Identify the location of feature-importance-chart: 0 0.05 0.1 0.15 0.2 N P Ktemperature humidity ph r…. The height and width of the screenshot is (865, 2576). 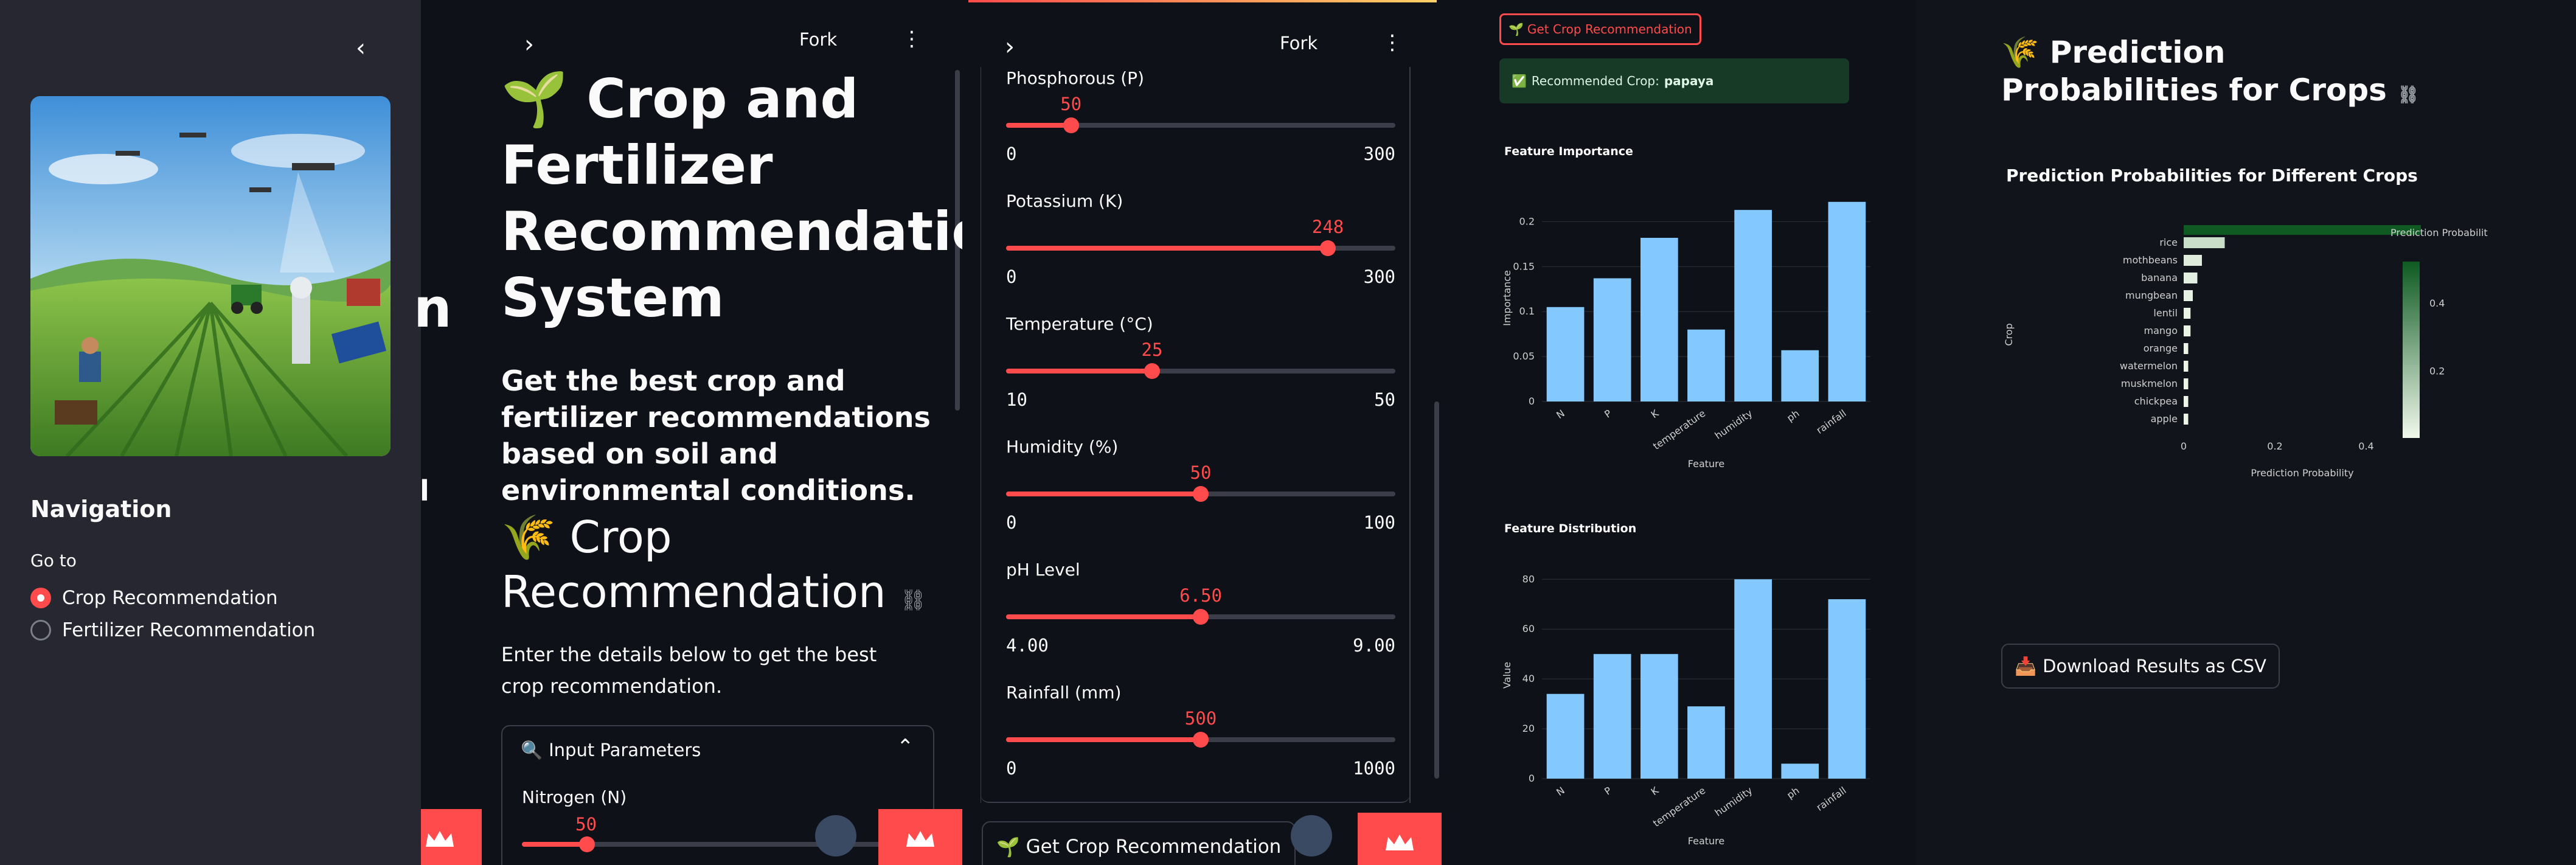
(1685, 335).